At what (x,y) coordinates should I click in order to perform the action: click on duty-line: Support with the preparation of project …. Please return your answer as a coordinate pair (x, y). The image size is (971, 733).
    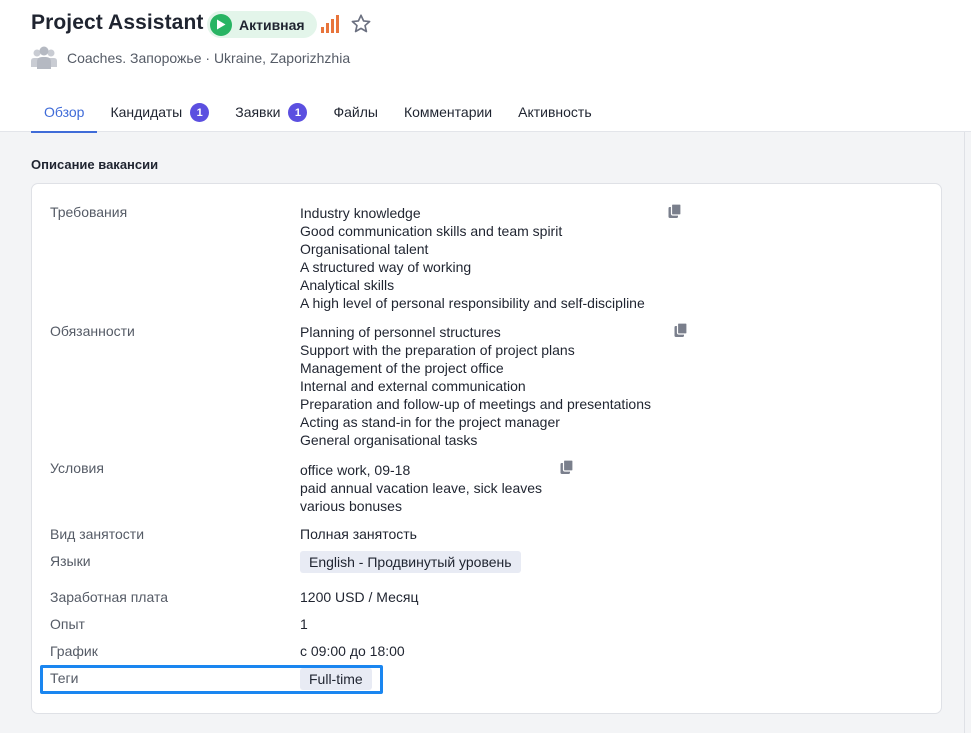
    Looking at the image, I should click on (437, 350).